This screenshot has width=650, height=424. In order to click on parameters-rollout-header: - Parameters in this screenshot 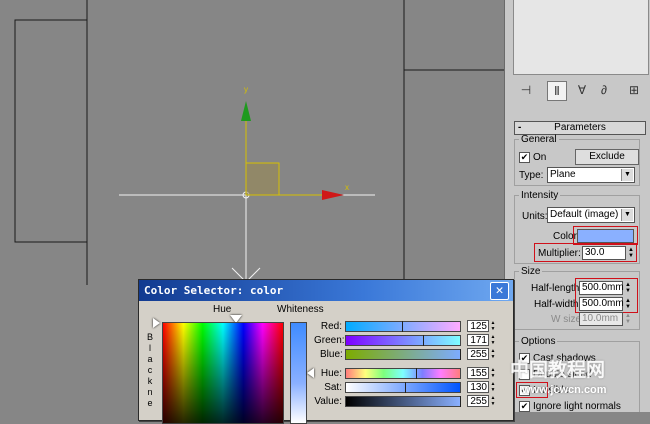, I will do `click(580, 128)`.